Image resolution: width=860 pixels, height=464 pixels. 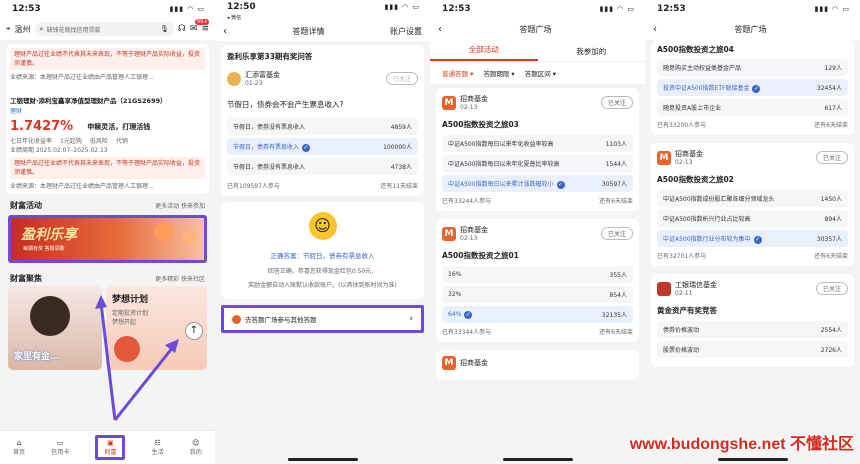 What do you see at coordinates (60, 447) in the screenshot?
I see `nav-credit-card: ▭ 信用卡` at bounding box center [60, 447].